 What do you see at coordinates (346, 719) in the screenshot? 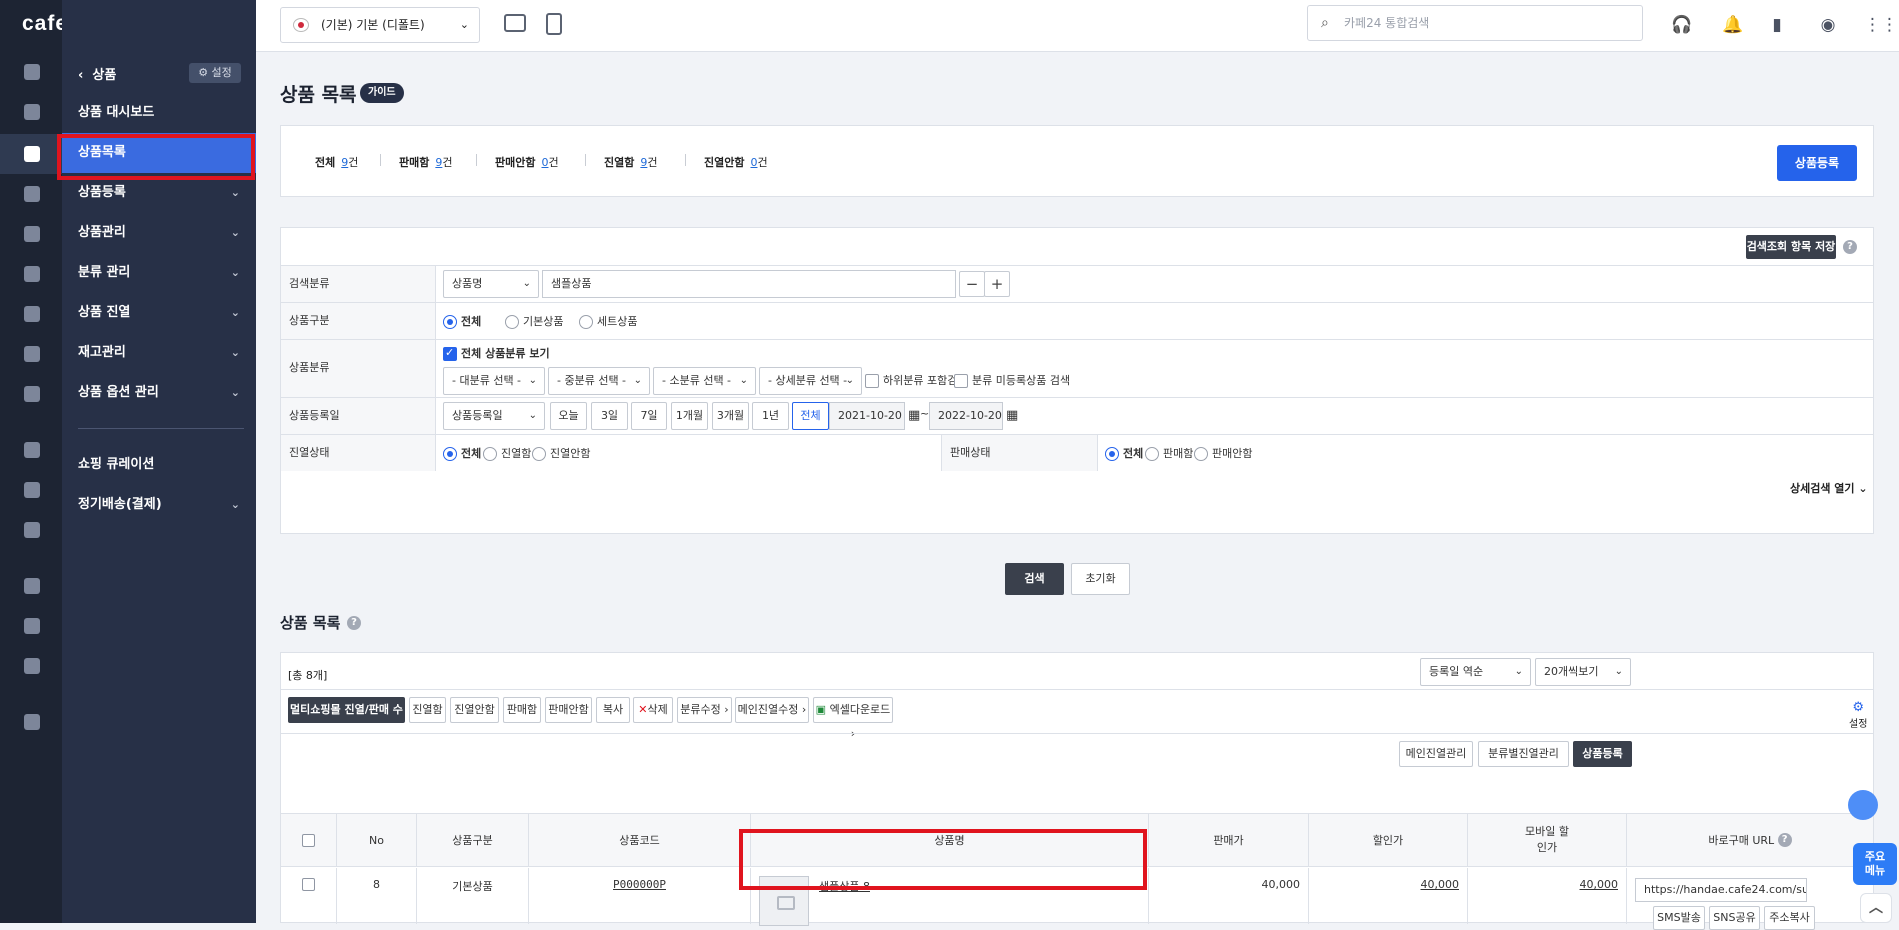
I see `action-button-0: 멀티쇼핑몰 진열/판매 수정` at bounding box center [346, 719].